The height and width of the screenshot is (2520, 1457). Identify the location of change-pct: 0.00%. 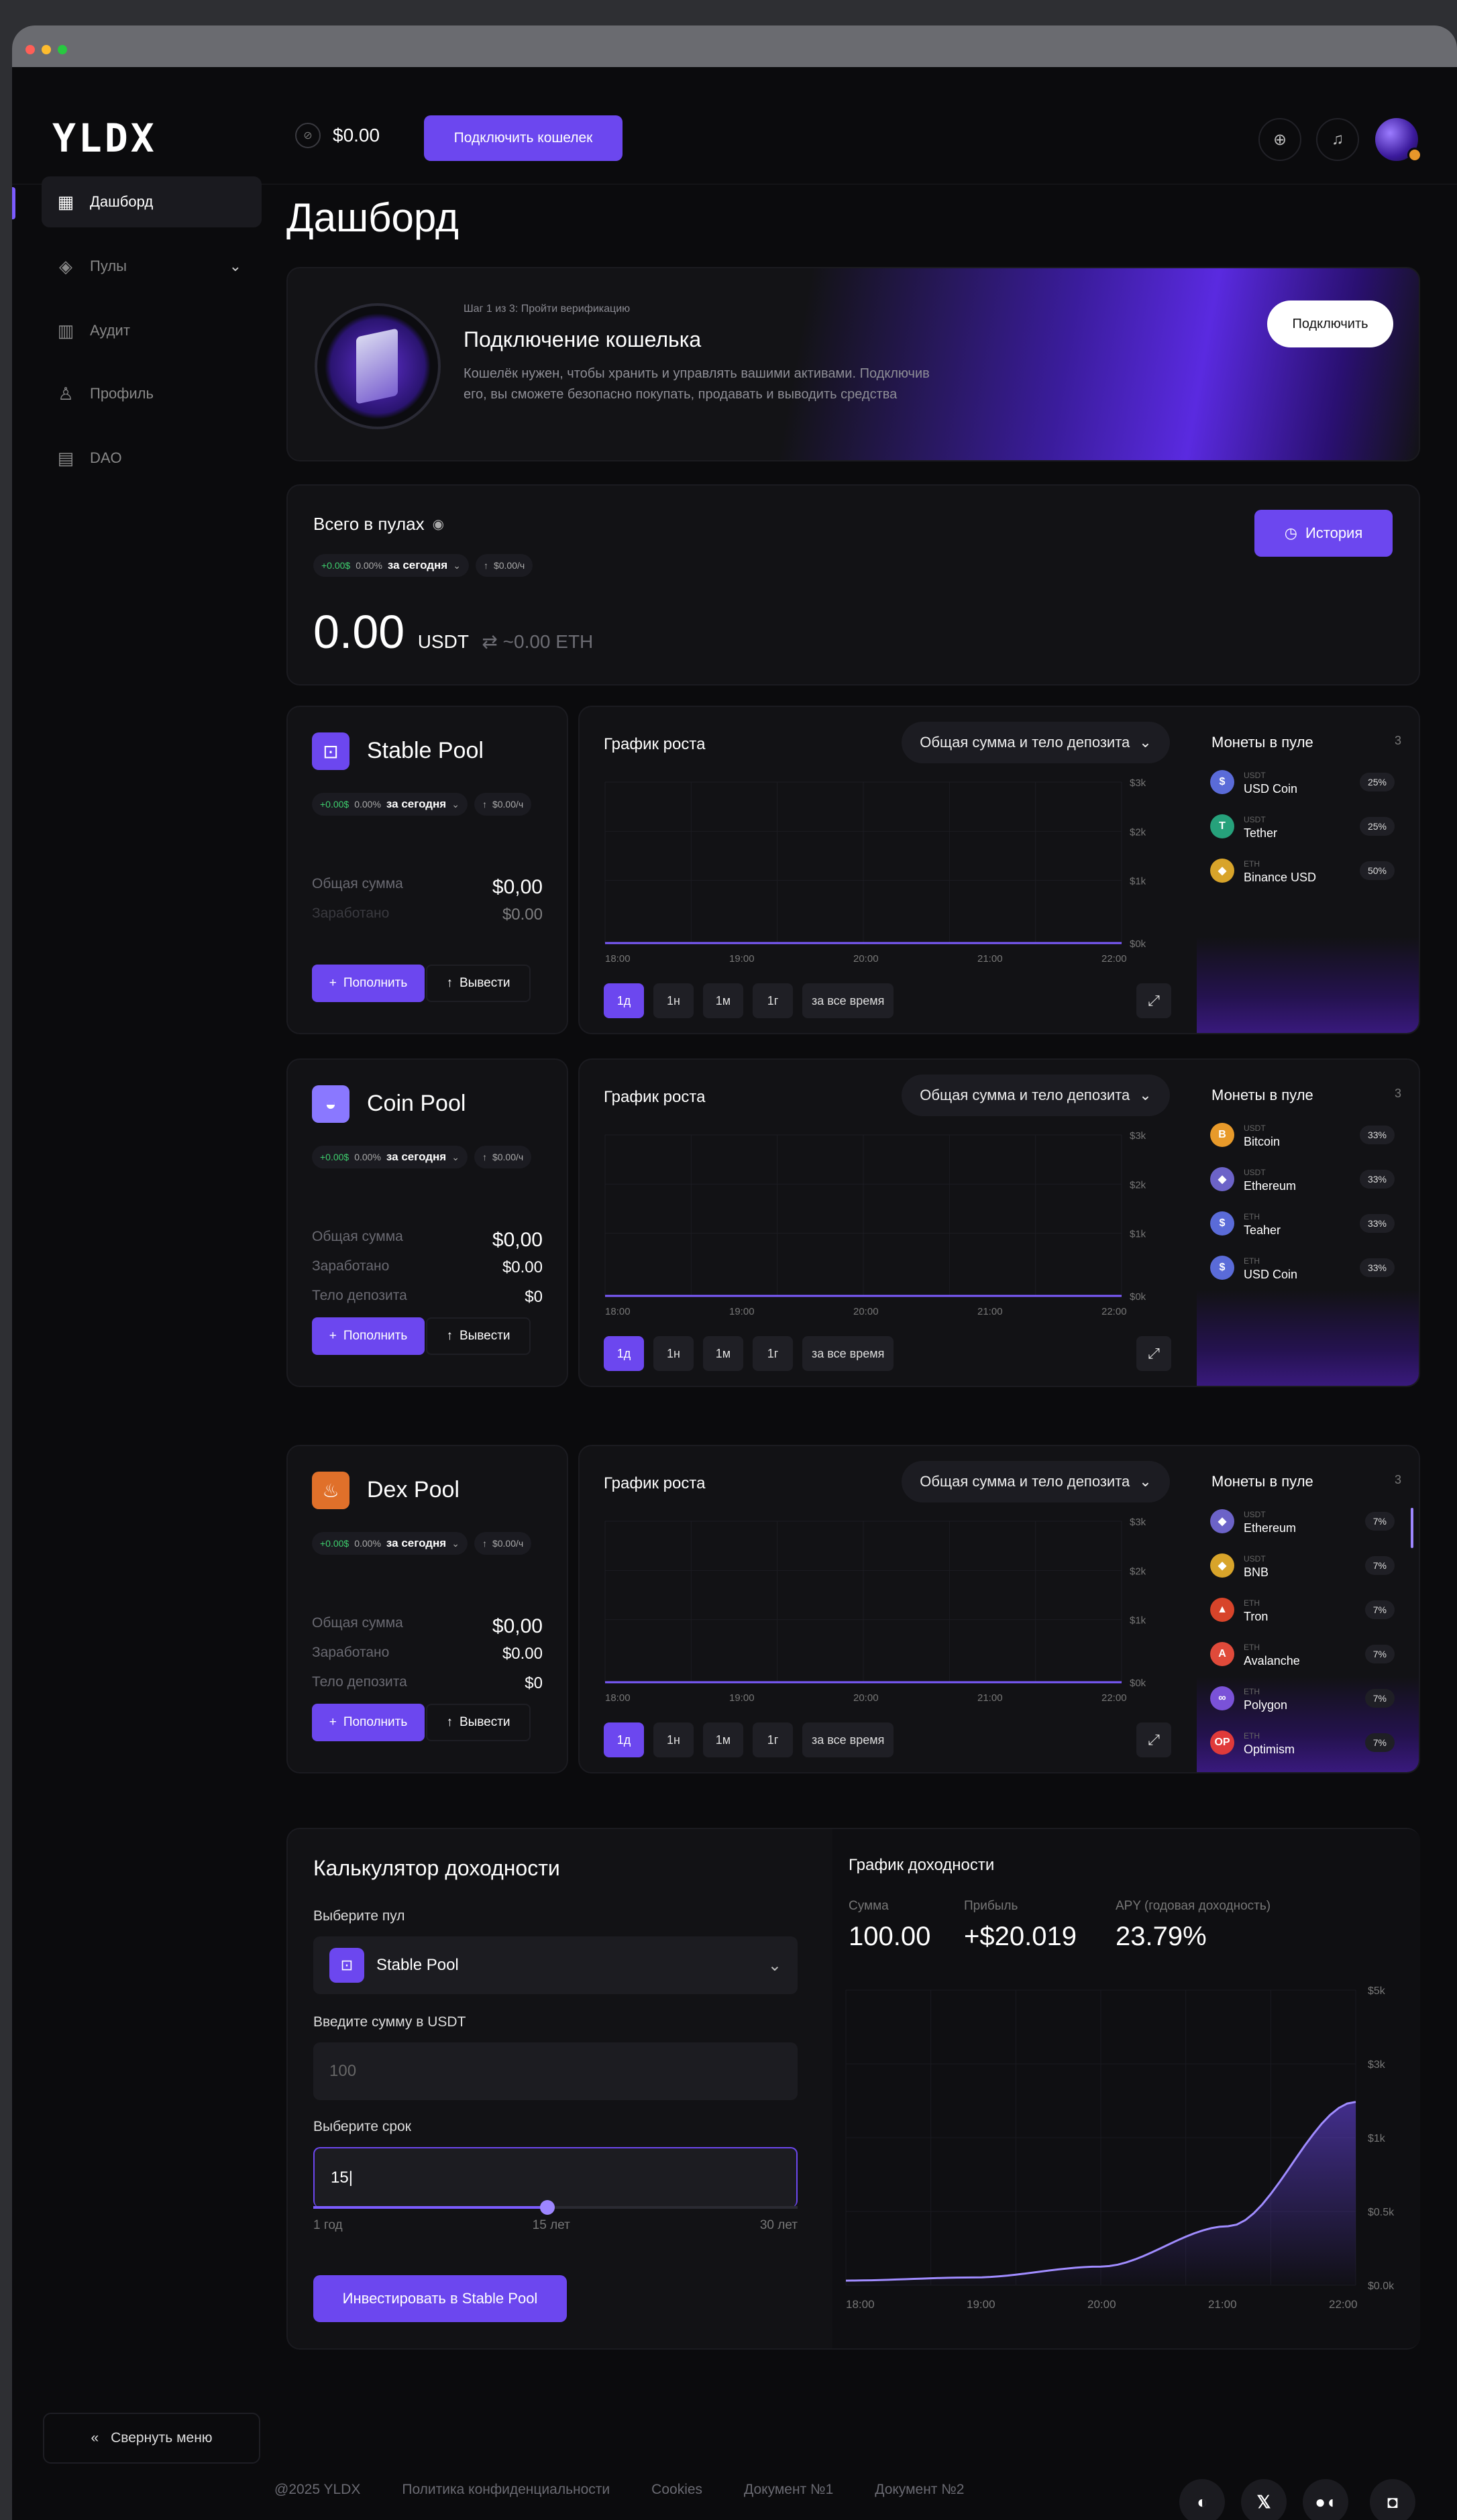
(369, 565).